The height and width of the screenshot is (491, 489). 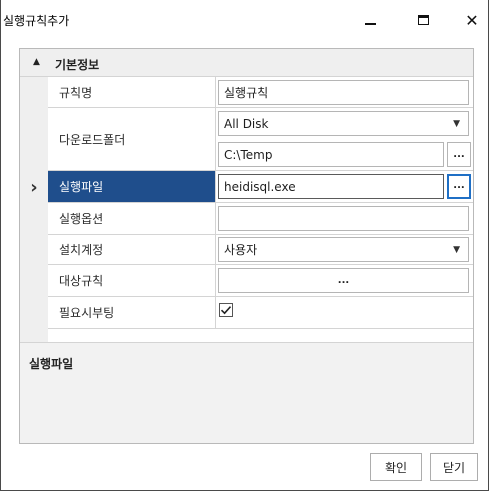 I want to click on property-label-download-folder: 다운로드폴더, so click(x=132, y=139).